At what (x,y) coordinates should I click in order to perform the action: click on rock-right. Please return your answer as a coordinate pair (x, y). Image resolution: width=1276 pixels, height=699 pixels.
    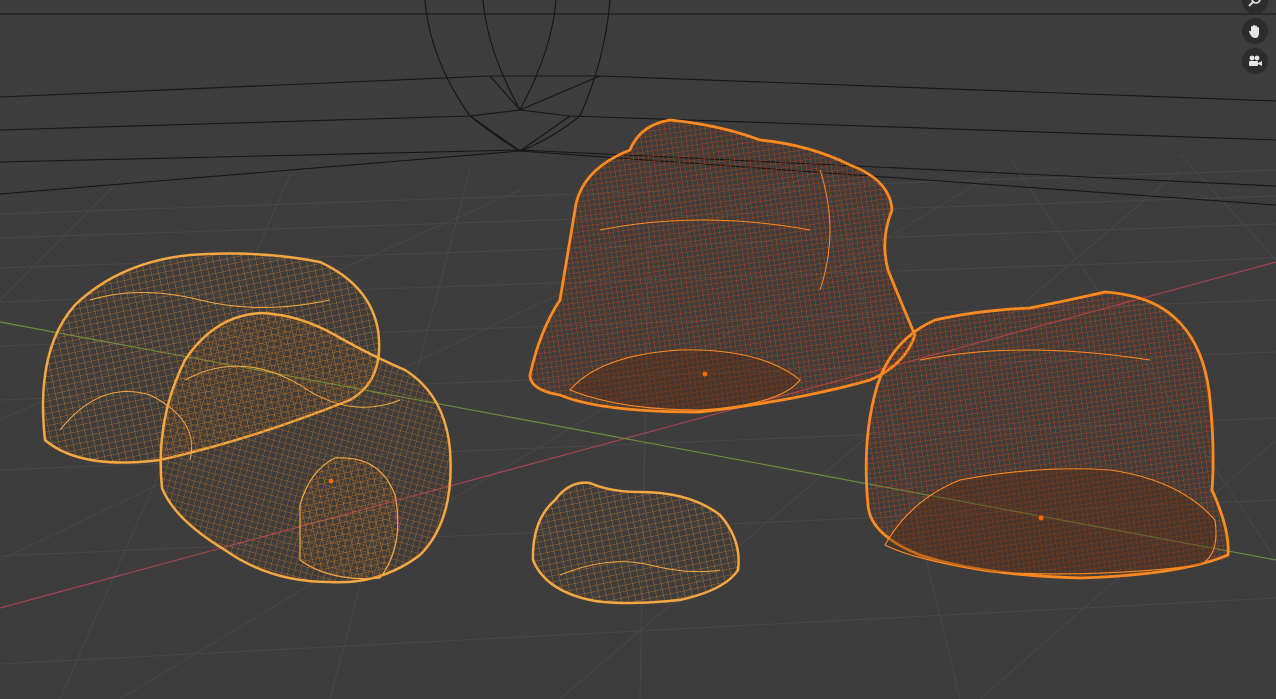
    Looking at the image, I should click on (1047, 435).